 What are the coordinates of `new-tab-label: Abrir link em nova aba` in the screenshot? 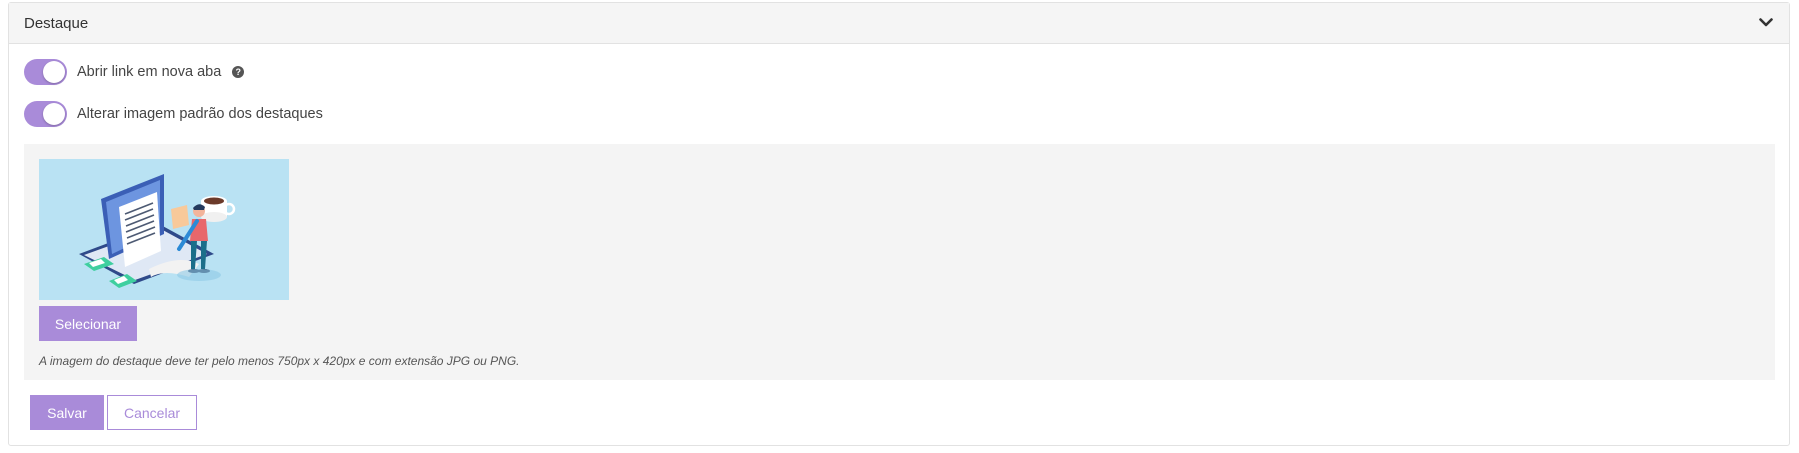 It's located at (149, 72).